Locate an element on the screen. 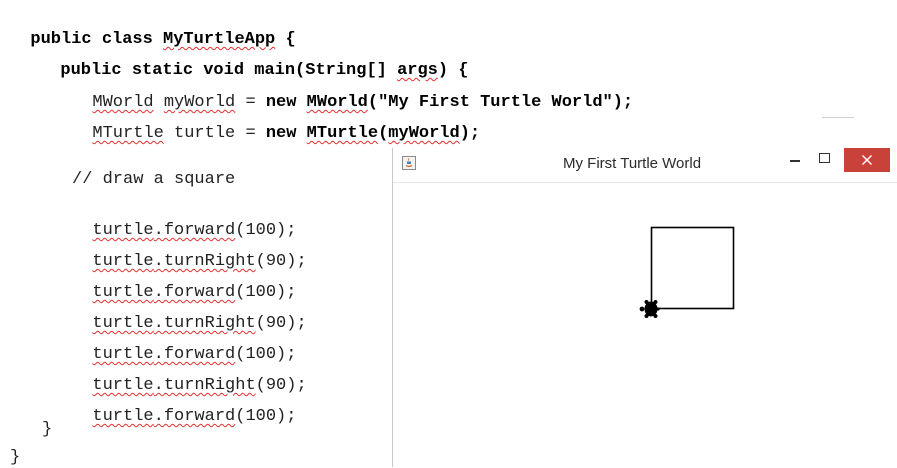  turtle-drawing is located at coordinates (687, 272).